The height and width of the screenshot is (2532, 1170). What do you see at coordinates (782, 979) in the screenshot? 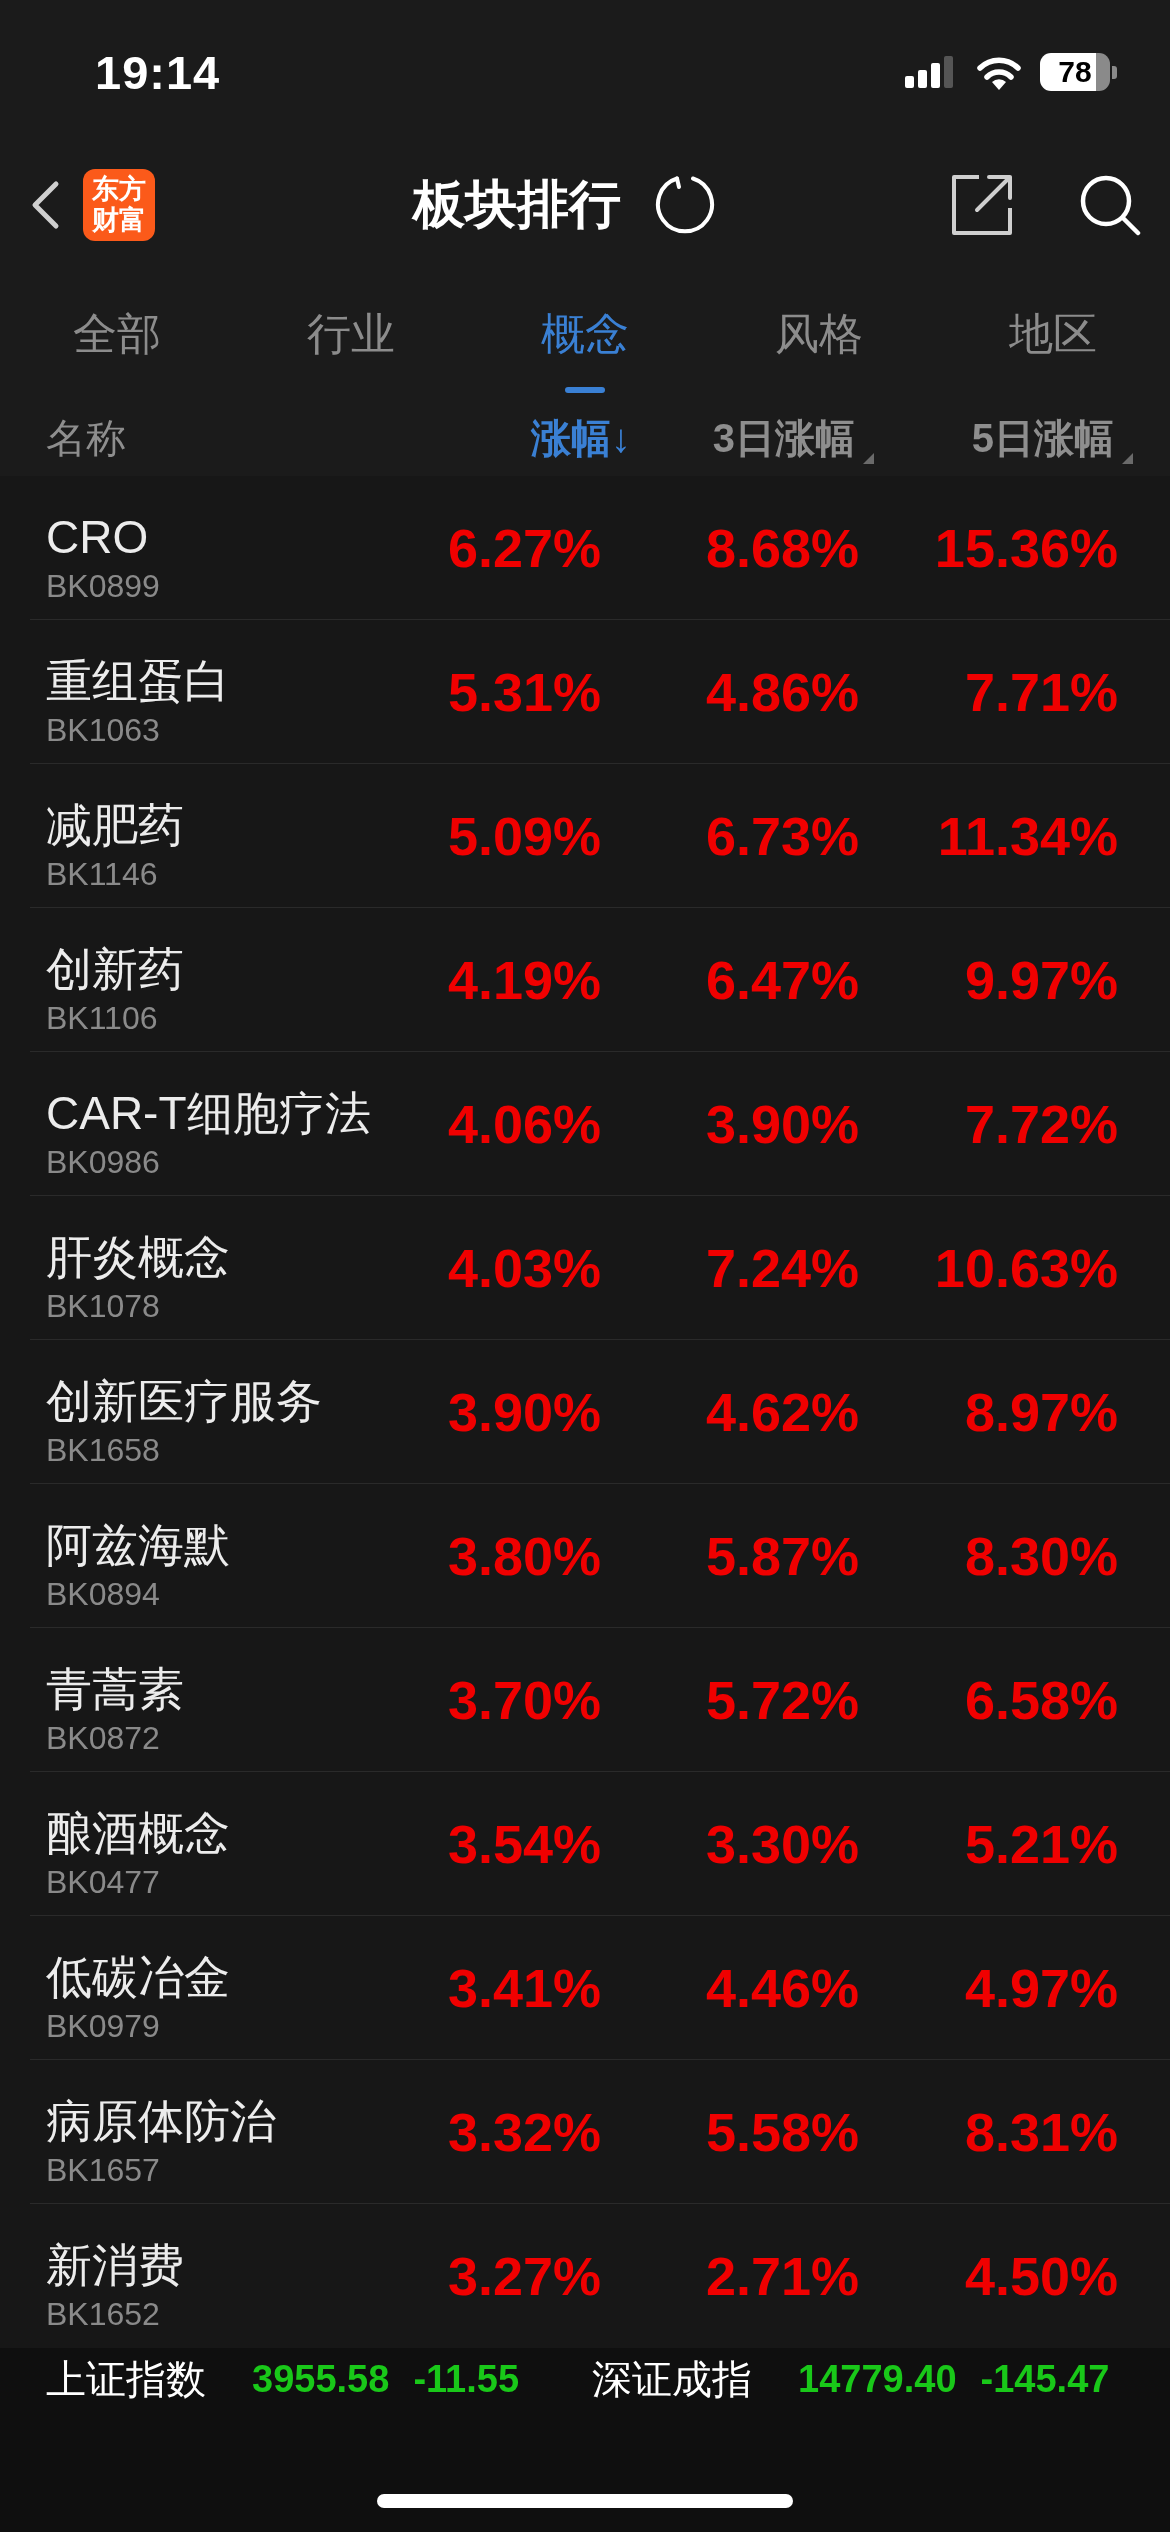
I see `change-percent: 6.47%` at bounding box center [782, 979].